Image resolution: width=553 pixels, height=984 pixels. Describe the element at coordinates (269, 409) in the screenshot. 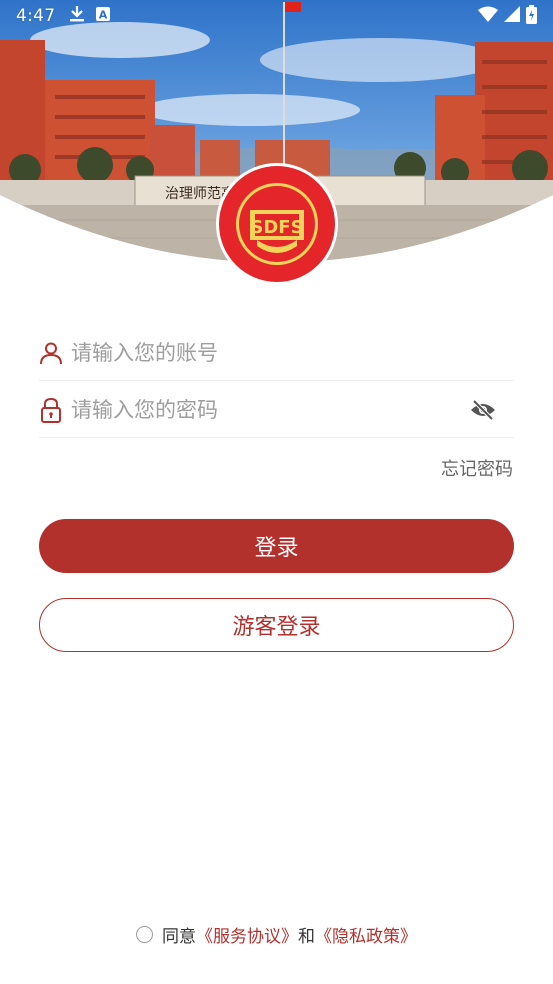

I see `password-input` at that location.